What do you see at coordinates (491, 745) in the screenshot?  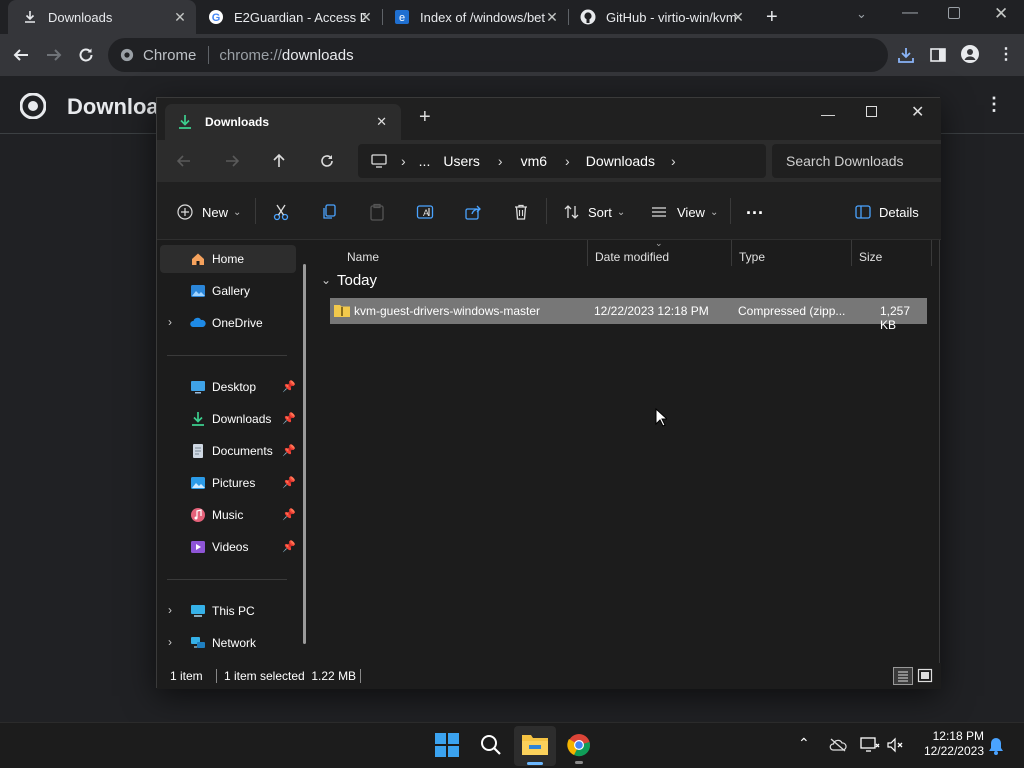 I see `search-icon` at bounding box center [491, 745].